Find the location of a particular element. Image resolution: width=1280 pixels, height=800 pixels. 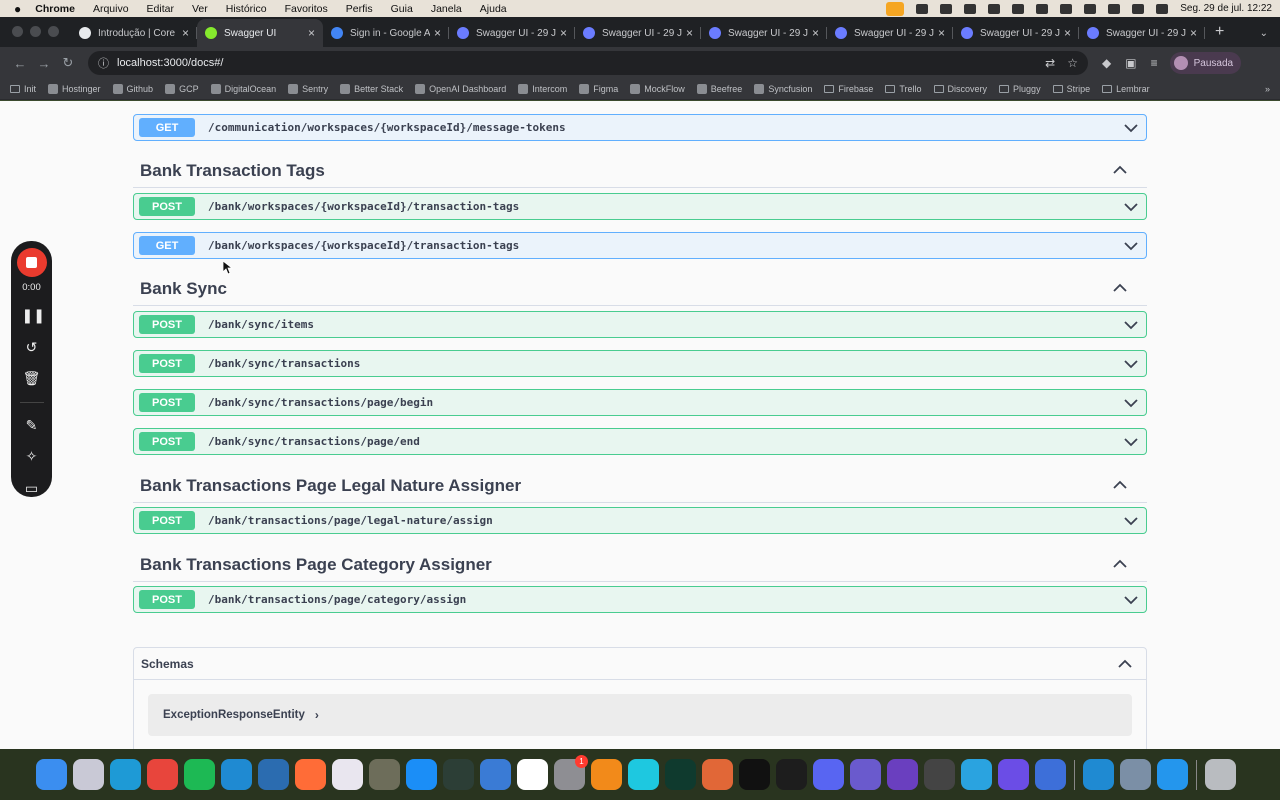

orbstack-icon is located at coordinates (902, 774).